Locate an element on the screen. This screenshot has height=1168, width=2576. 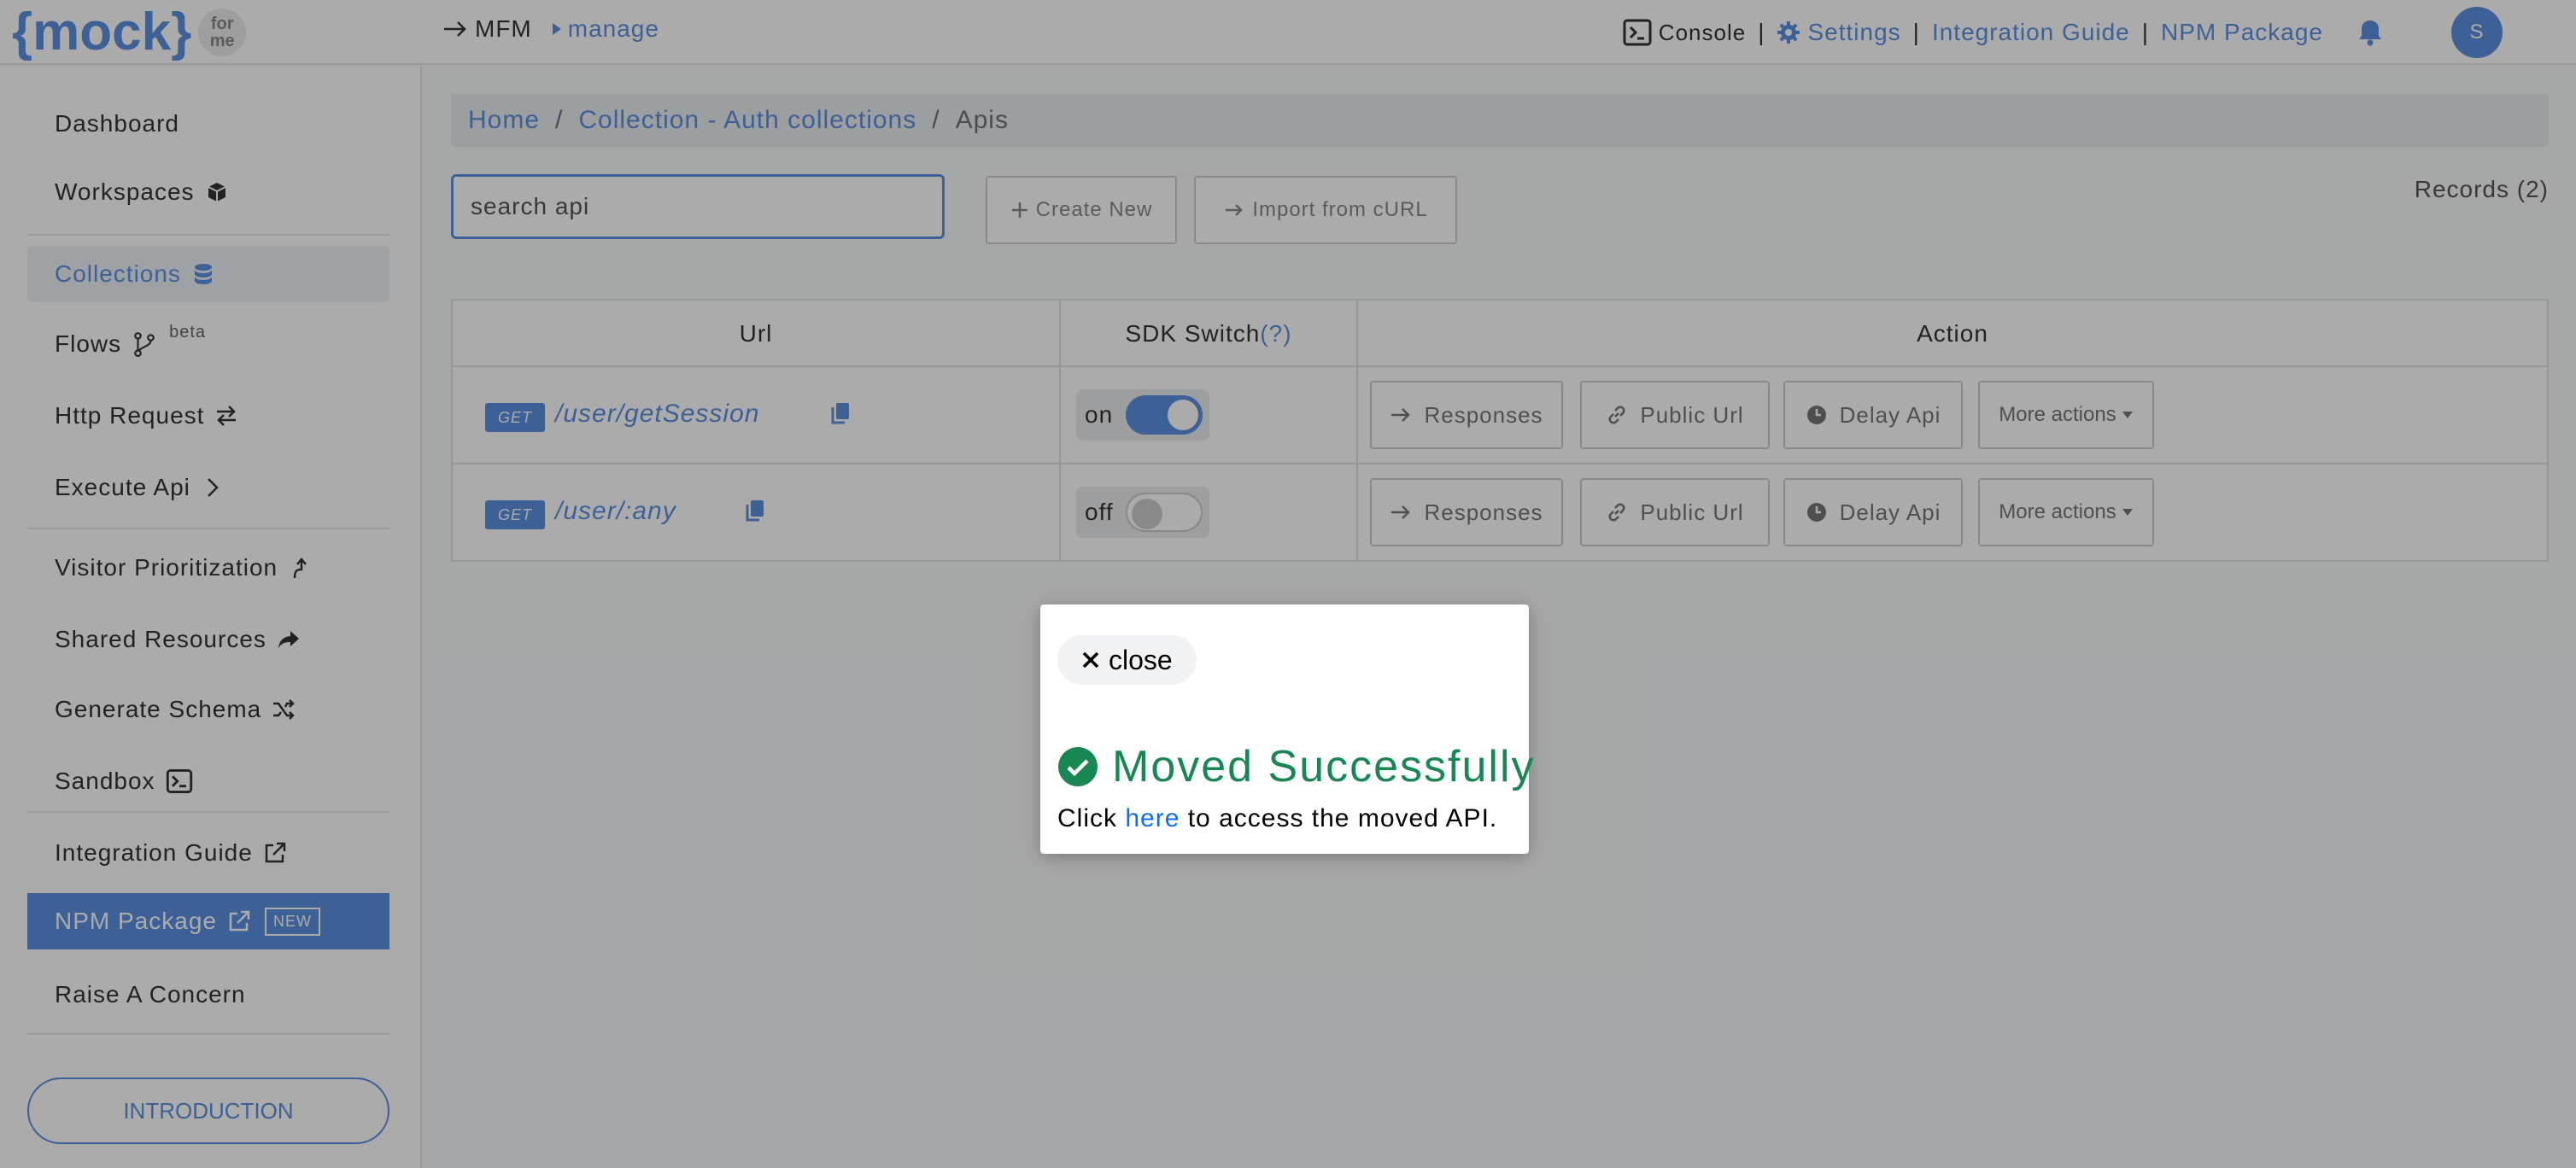
message-text: Click is located at coordinates (1091, 818).